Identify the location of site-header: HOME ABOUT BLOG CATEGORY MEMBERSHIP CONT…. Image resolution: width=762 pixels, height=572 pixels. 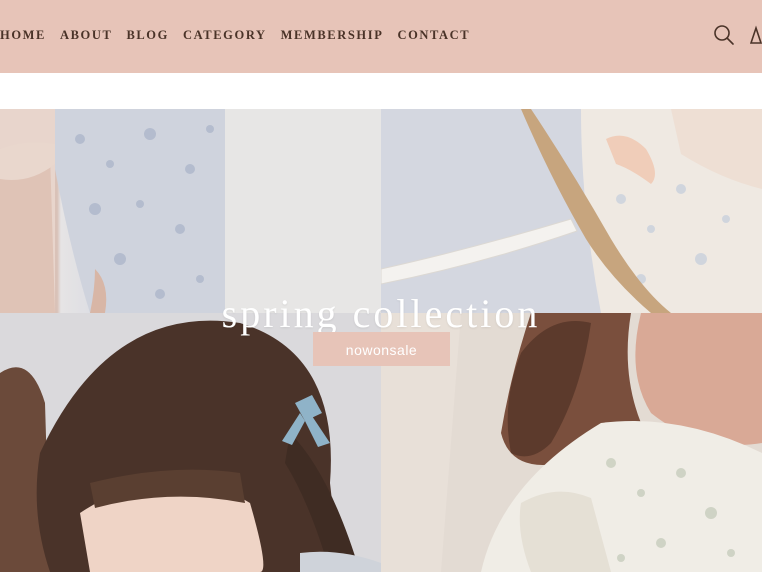
(381, 36).